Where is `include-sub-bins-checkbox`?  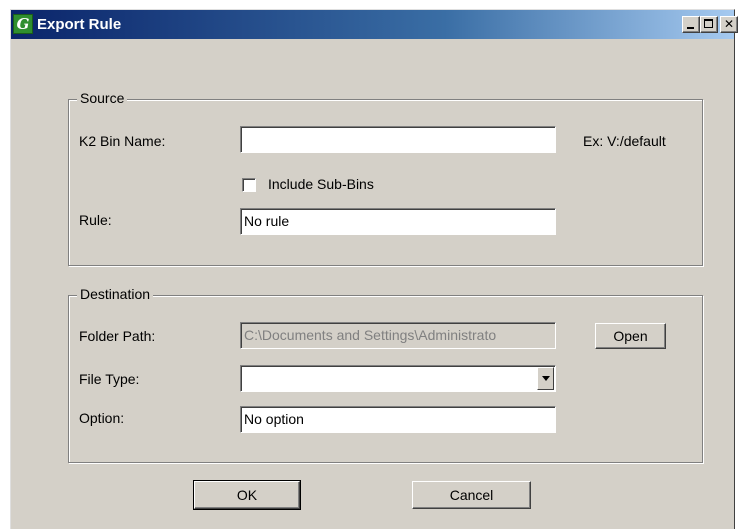 include-sub-bins-checkbox is located at coordinates (249, 185).